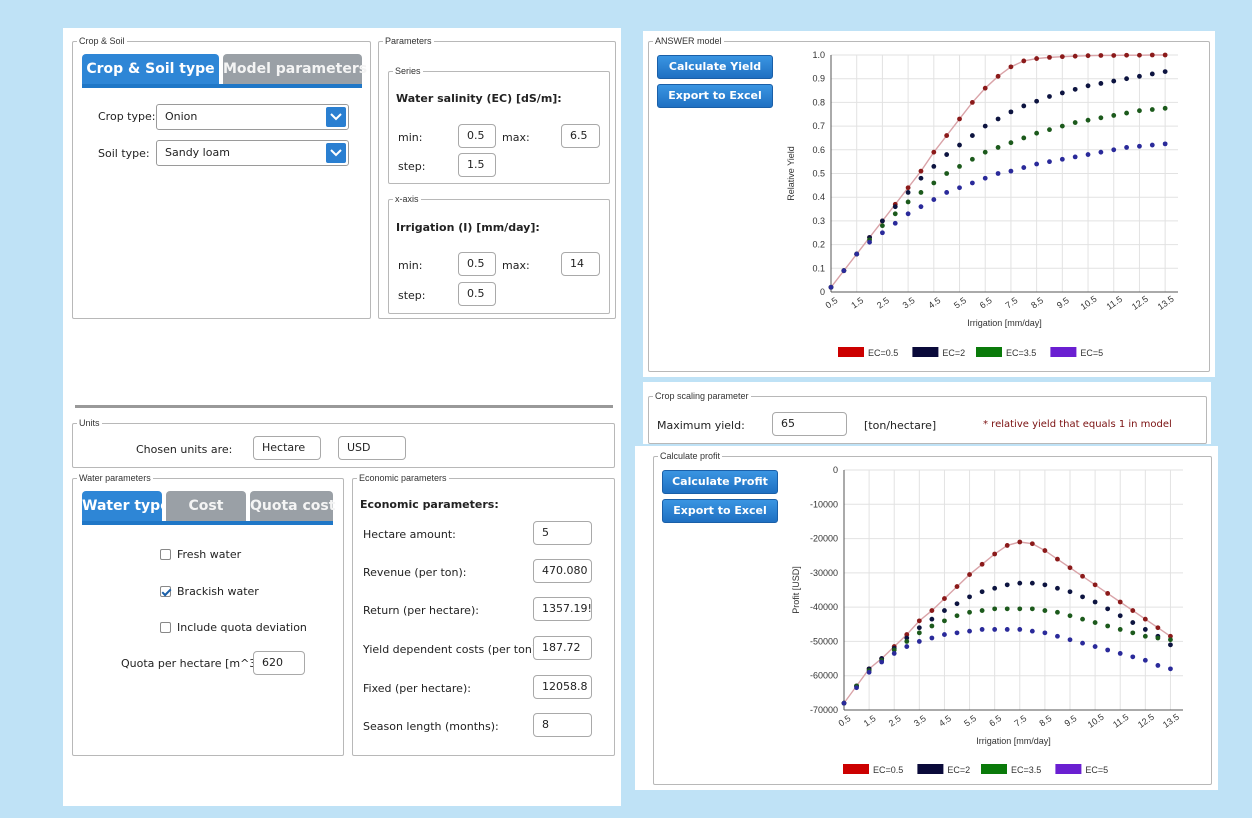 This screenshot has width=1252, height=818. Describe the element at coordinates (562, 687) in the screenshot. I see `fixed-input: 12058.8` at that location.